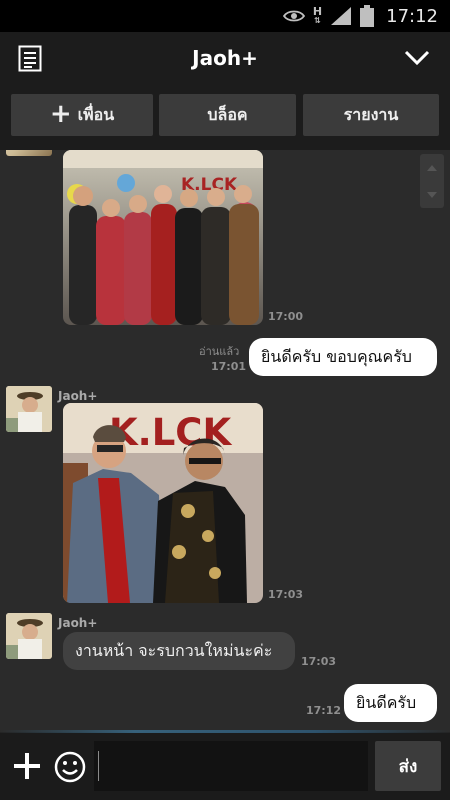 The width and height of the screenshot is (450, 800). I want to click on signal-icon, so click(341, 16).